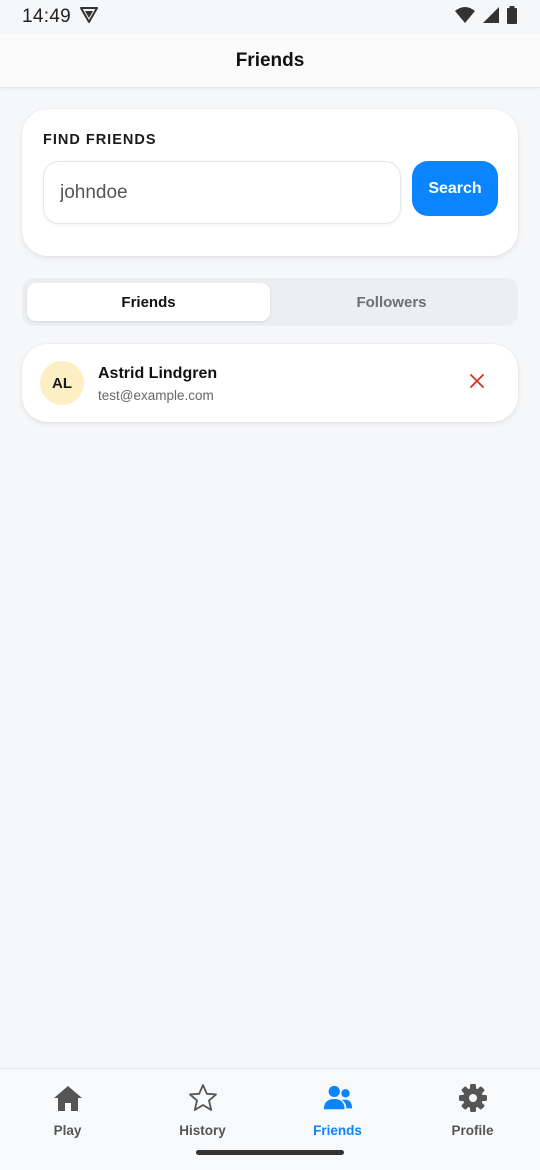 This screenshot has width=540, height=1170. Describe the element at coordinates (472, 1119) in the screenshot. I see `nav-item-profile: Profile` at that location.